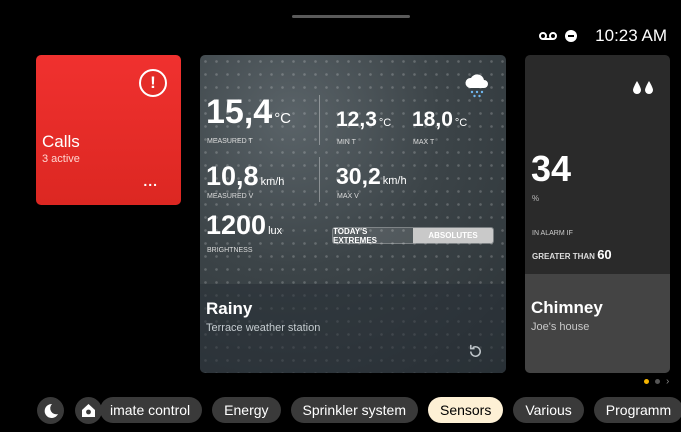  I want to click on tab-various: Various, so click(548, 410).